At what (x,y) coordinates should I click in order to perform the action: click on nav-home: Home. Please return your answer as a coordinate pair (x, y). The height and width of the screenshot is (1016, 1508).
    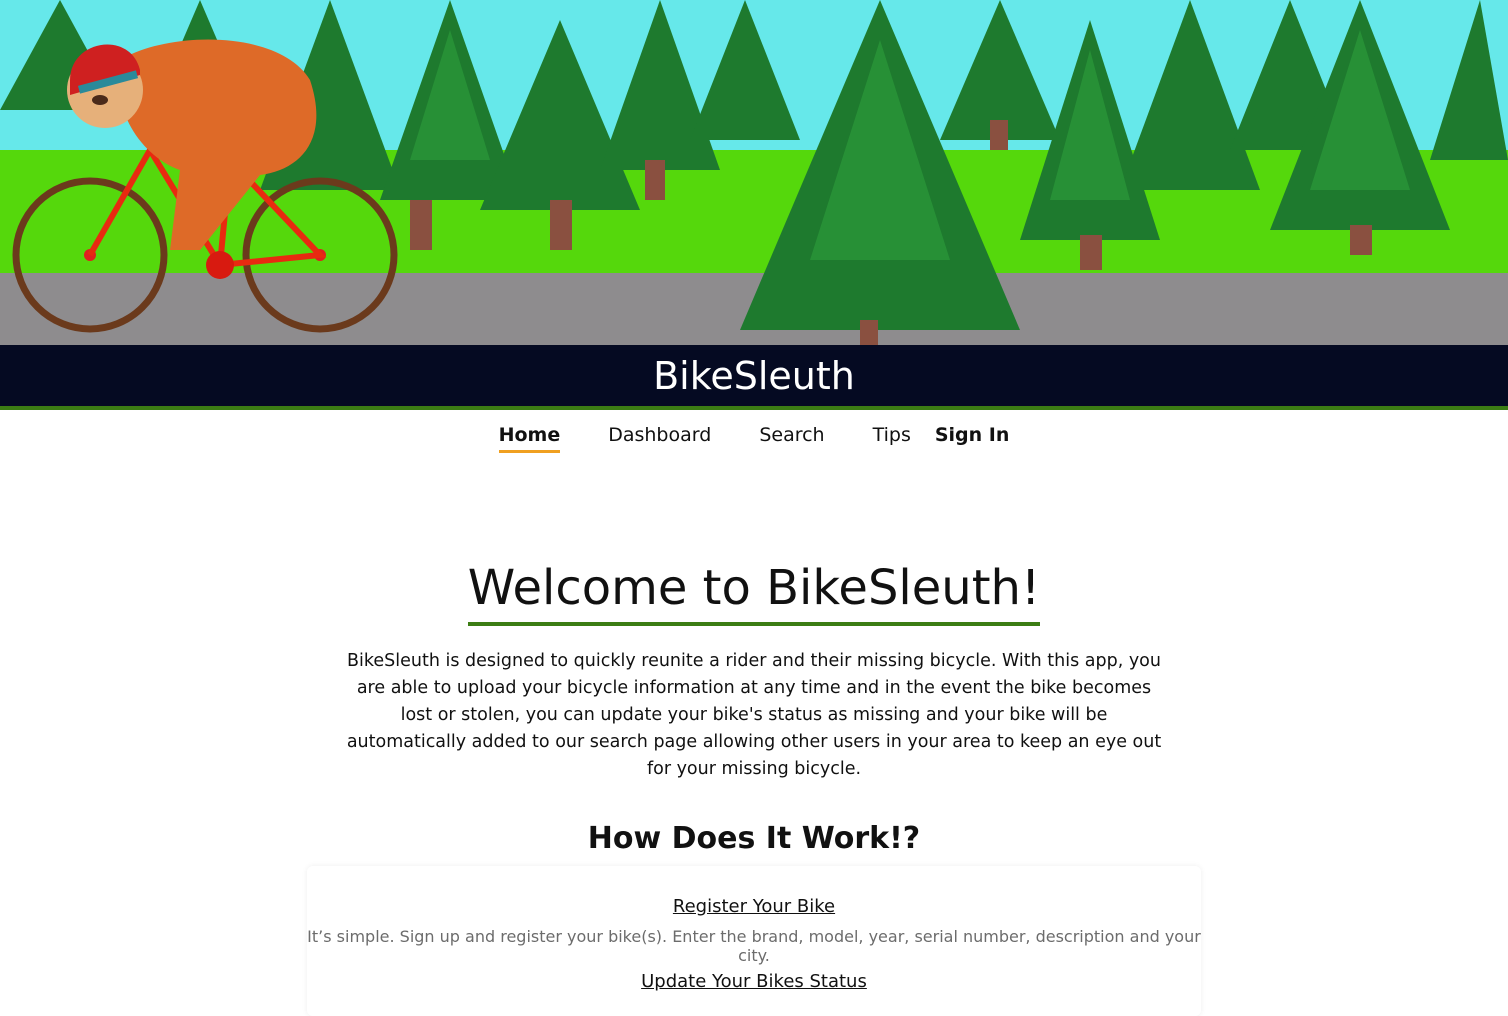
    Looking at the image, I should click on (530, 437).